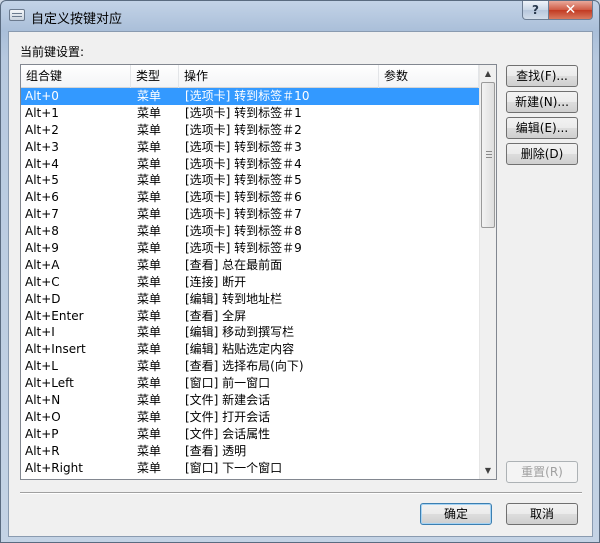  What do you see at coordinates (535, 10) in the screenshot?
I see `help-button: ?` at bounding box center [535, 10].